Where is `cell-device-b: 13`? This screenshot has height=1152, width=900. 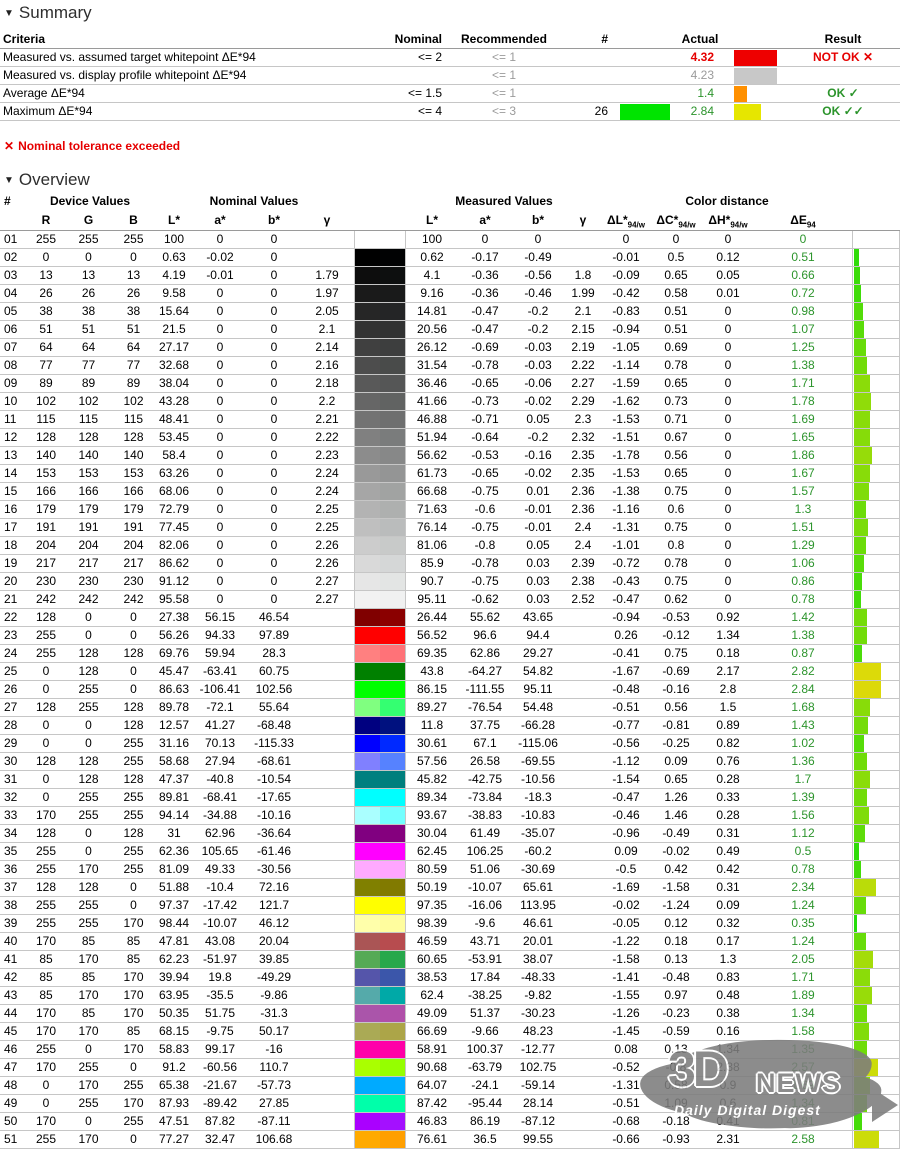
cell-device-b: 13 is located at coordinates (133, 275).